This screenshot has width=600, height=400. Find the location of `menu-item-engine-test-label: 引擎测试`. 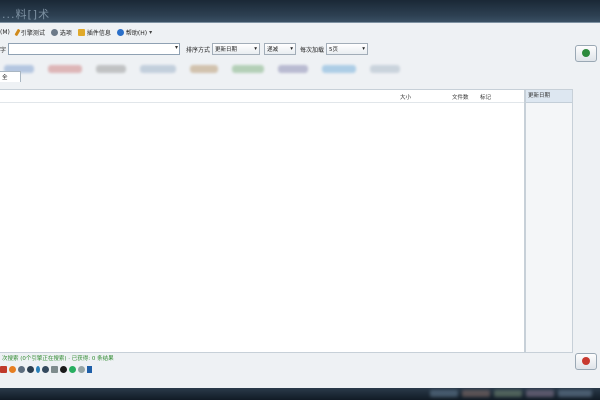

menu-item-engine-test-label: 引擎测试 is located at coordinates (32, 33).